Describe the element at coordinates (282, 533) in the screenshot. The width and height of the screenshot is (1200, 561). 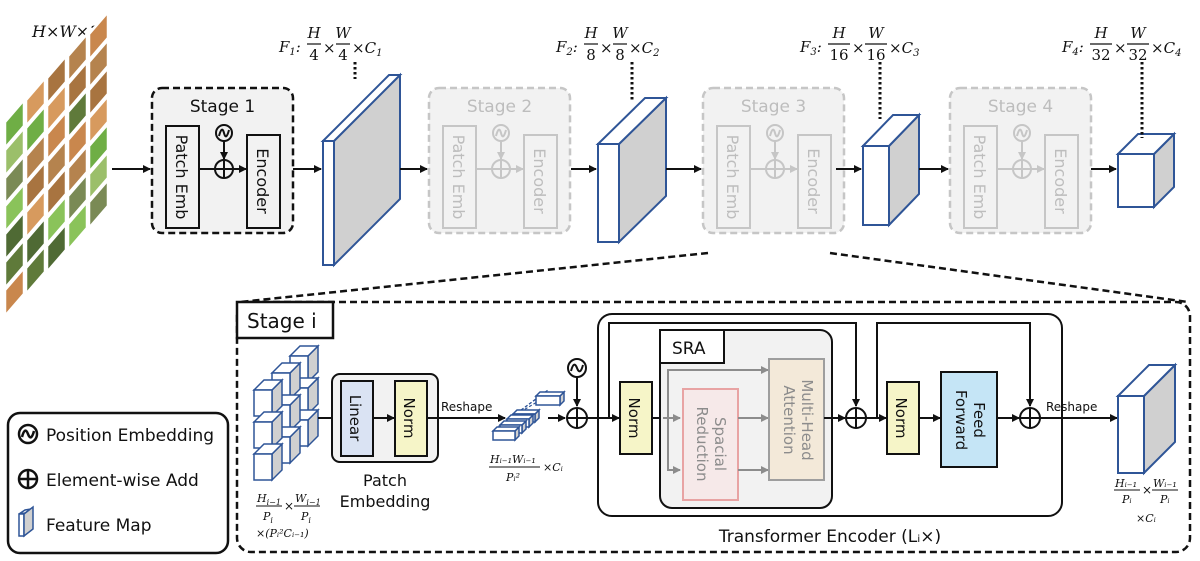
I see `input-dims-channels: ×(Pᵢ²Cᵢ₋₁)` at that location.